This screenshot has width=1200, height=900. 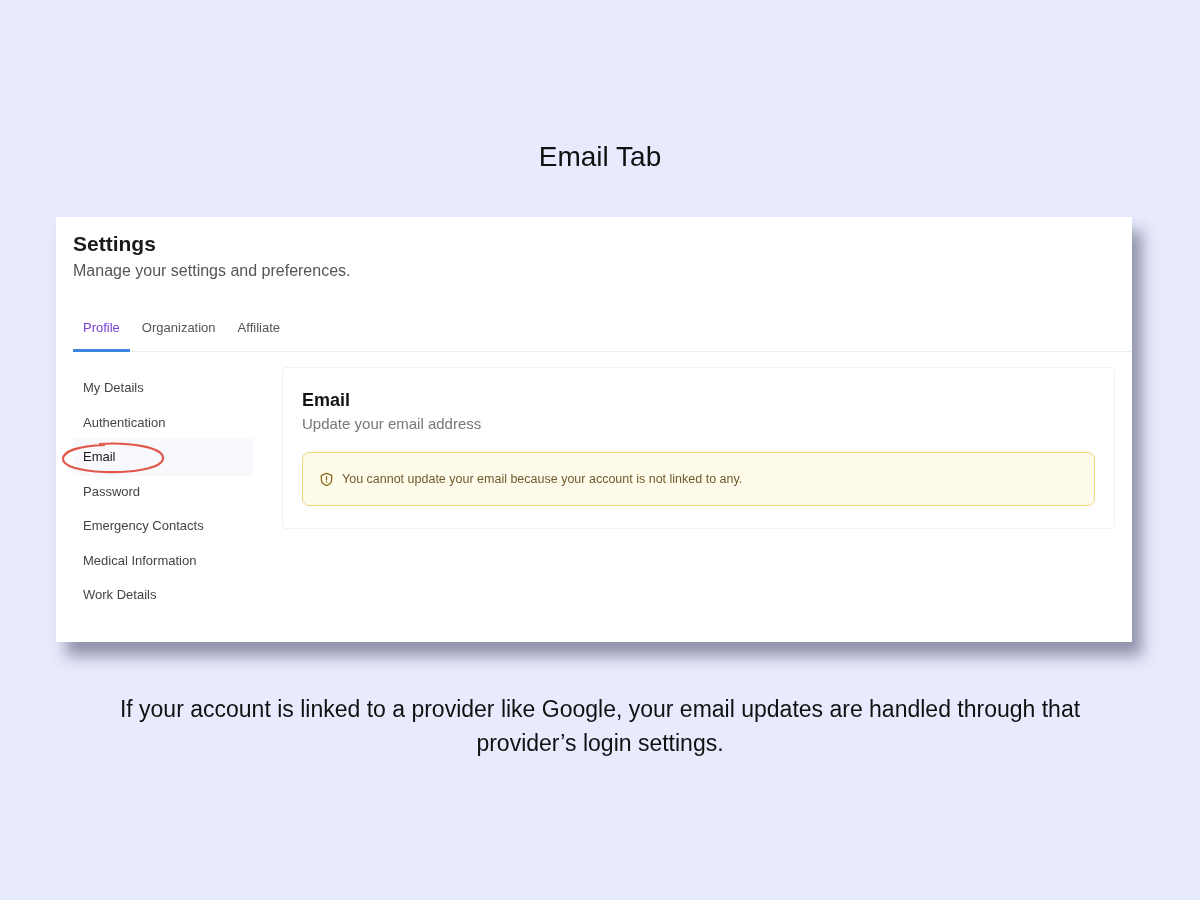 What do you see at coordinates (212, 271) in the screenshot?
I see `page-subtitle: Manage your settings and preferences.` at bounding box center [212, 271].